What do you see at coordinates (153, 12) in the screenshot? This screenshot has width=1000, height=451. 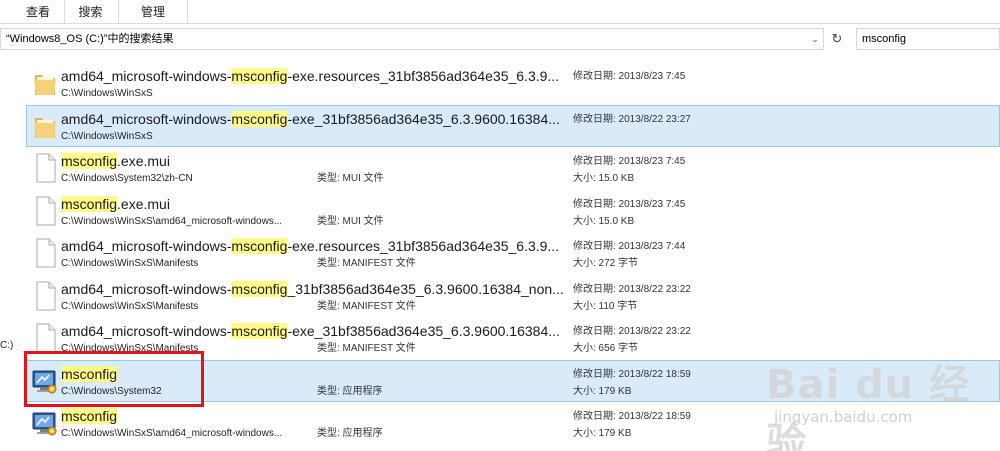 I see `tab-manage: 管理` at bounding box center [153, 12].